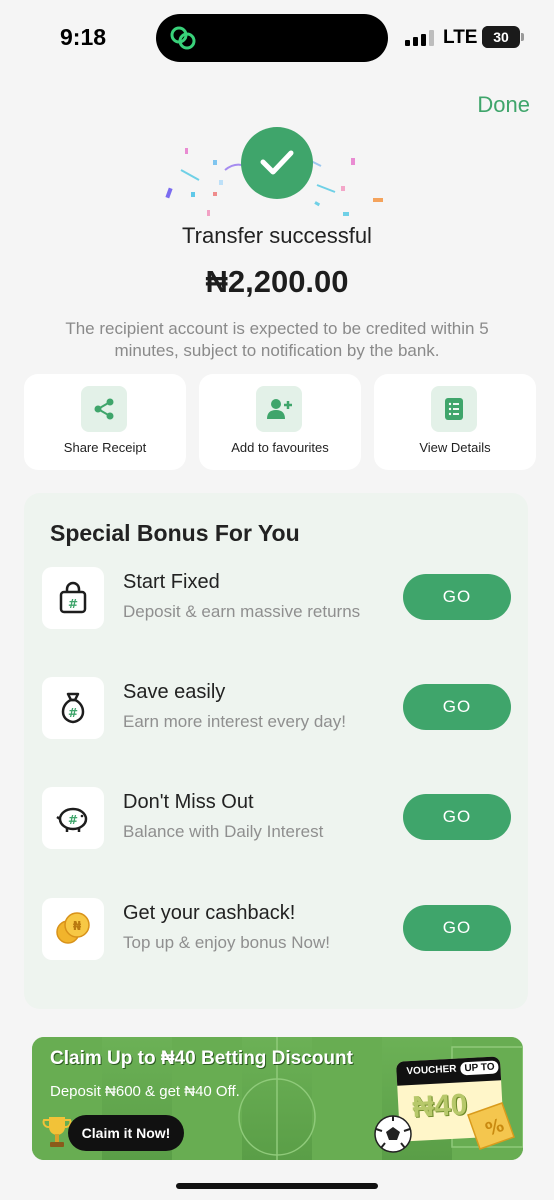 The height and width of the screenshot is (1200, 554). I want to click on document-list-icon, so click(454, 409).